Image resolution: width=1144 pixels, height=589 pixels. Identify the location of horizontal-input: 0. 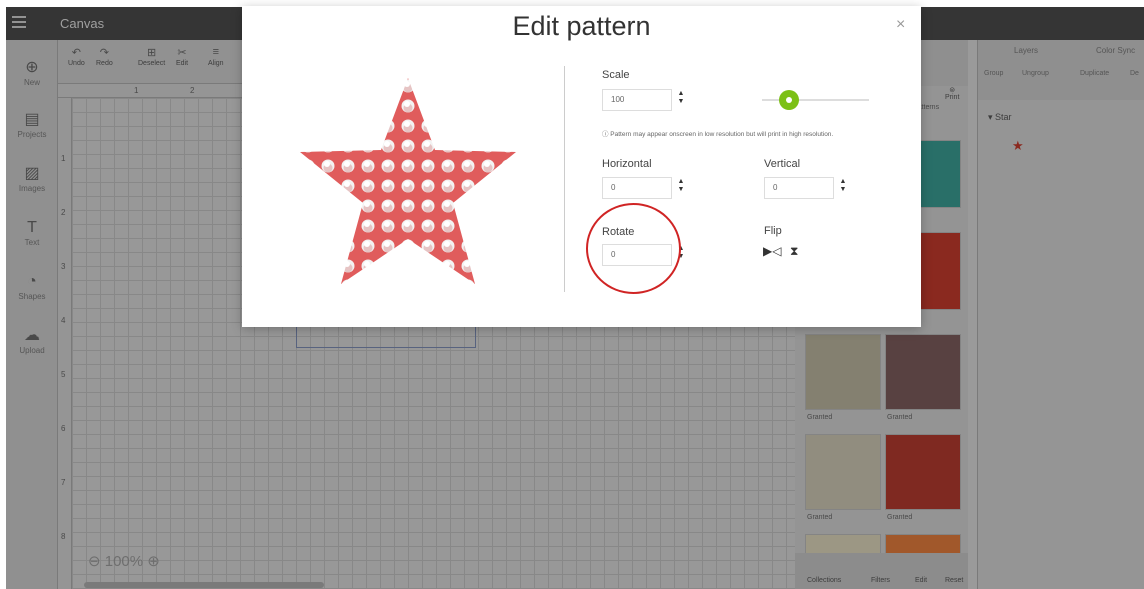
(637, 188).